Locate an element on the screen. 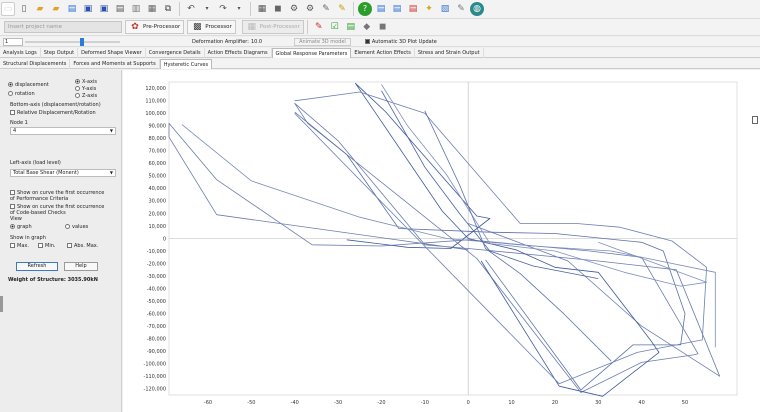 The image size is (760, 412). print-icon: ▦ is located at coordinates (152, 9).